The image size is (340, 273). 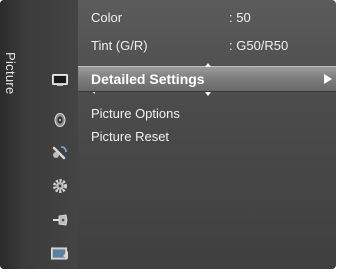 What do you see at coordinates (207, 17) in the screenshot?
I see `menu-item-color: Color : 50` at bounding box center [207, 17].